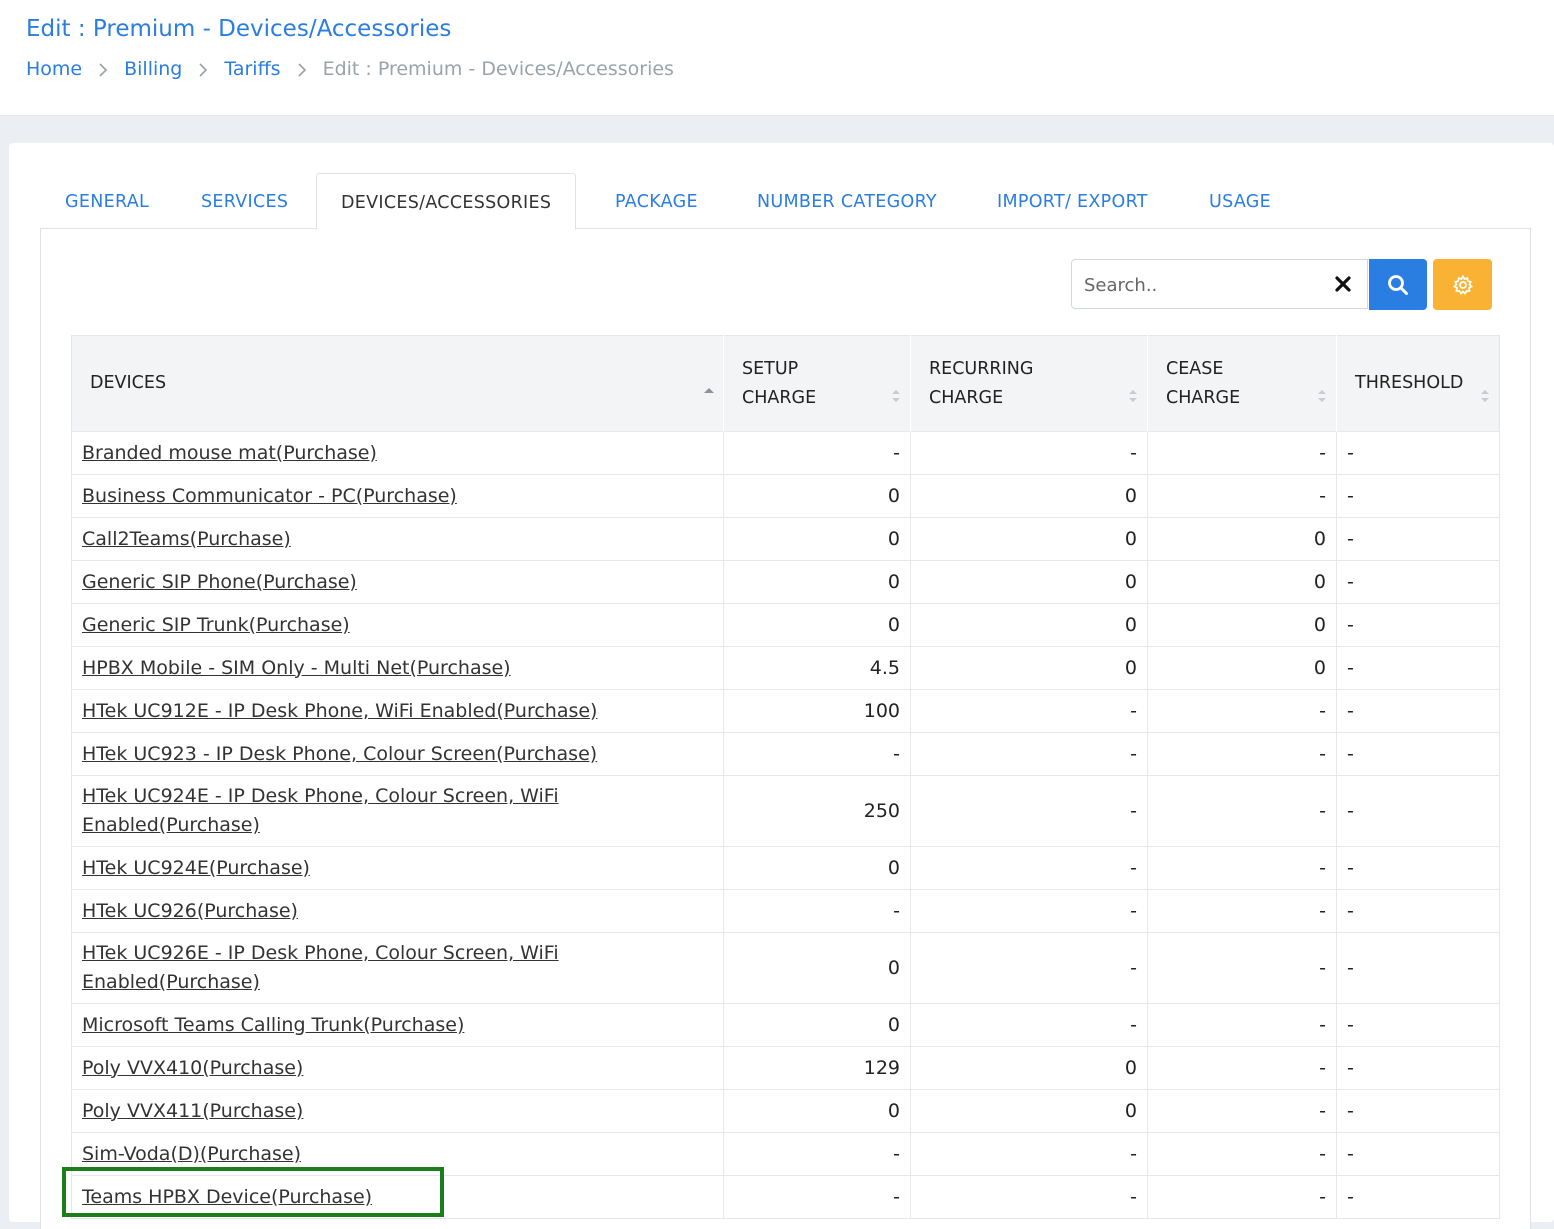  What do you see at coordinates (397, 383) in the screenshot?
I see `column-header-devices: DEVICES` at bounding box center [397, 383].